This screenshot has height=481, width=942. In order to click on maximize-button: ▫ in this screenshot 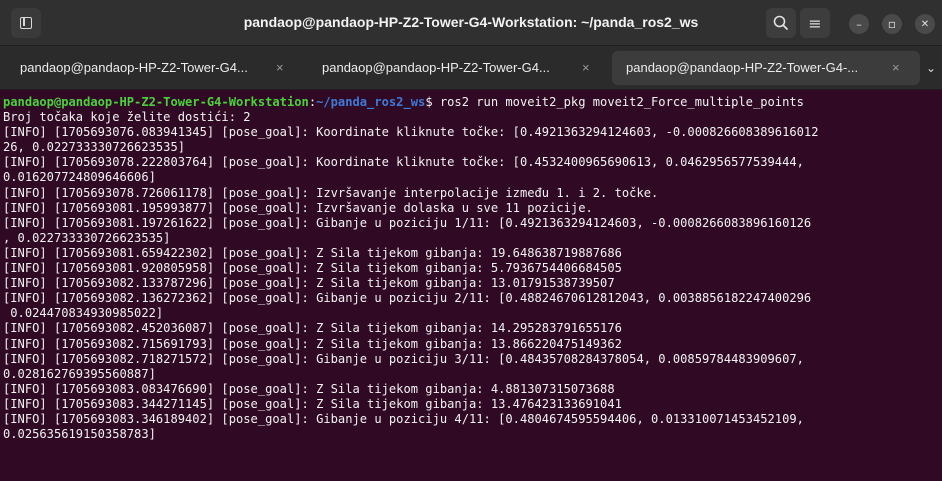, I will do `click(892, 24)`.